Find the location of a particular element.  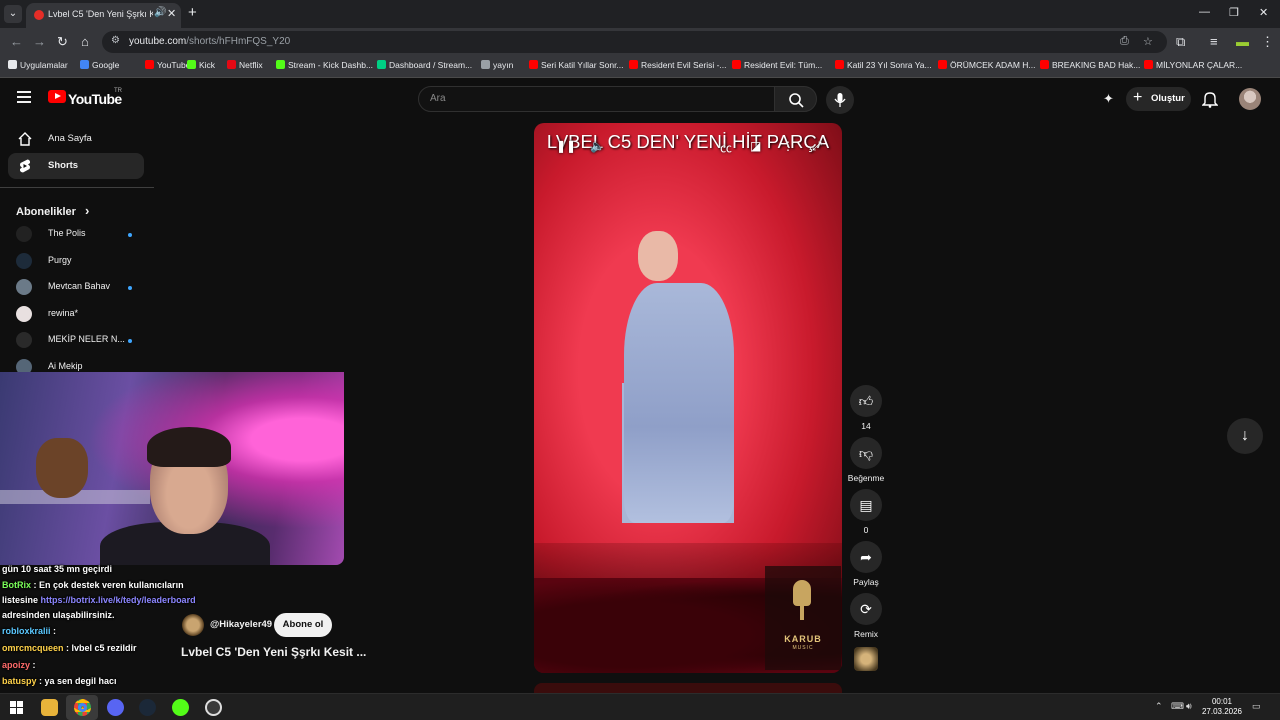

more-options-icon: ⋮ is located at coordinates (788, 146).